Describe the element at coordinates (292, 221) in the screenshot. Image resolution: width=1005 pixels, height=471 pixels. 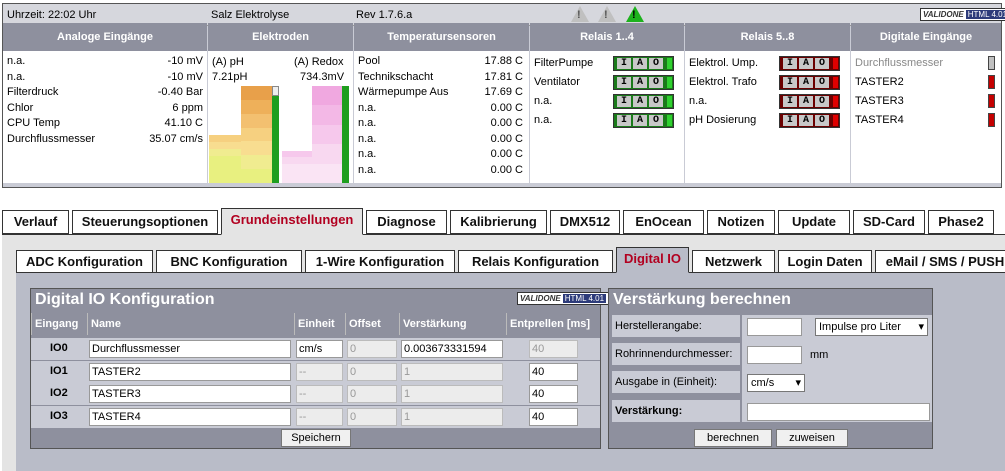
I see `tab-grundeinstellungen: Grundeinstellungen` at that location.